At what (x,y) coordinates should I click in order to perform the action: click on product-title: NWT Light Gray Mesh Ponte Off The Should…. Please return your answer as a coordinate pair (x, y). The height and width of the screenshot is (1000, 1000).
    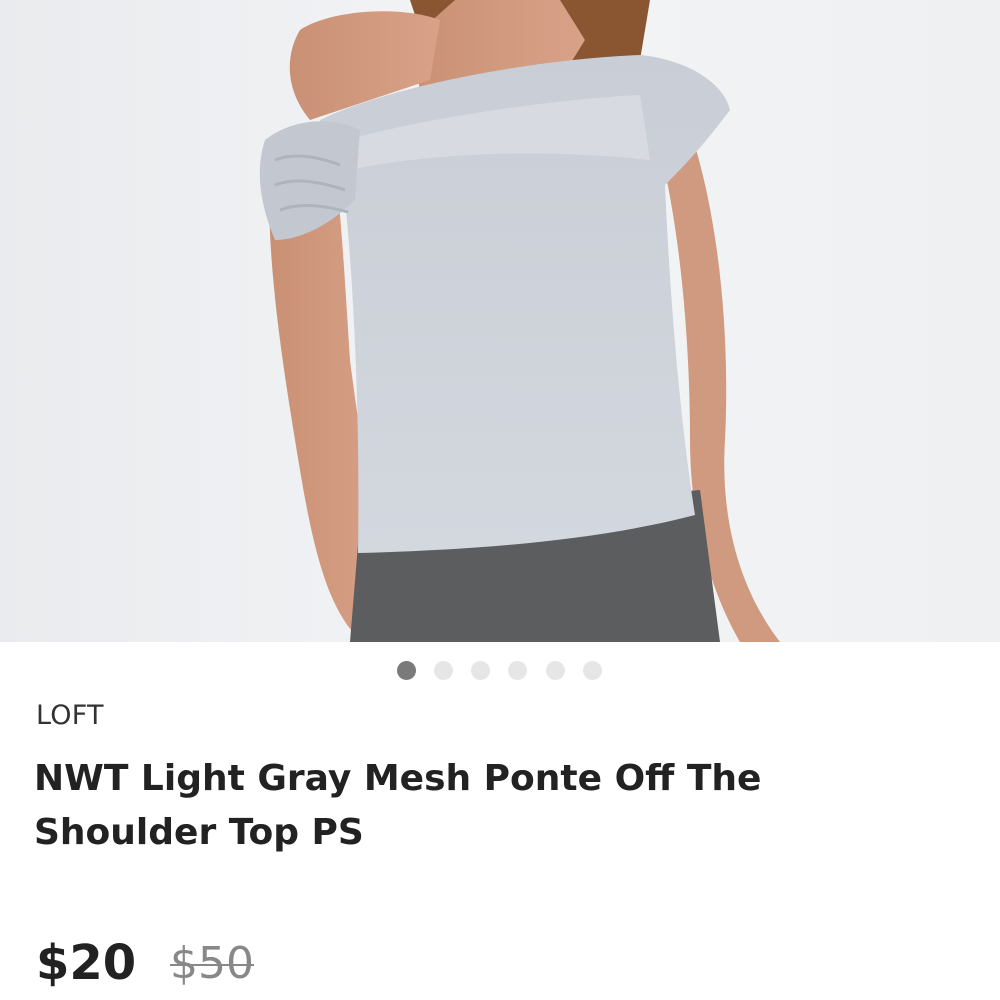
    Looking at the image, I should click on (398, 805).